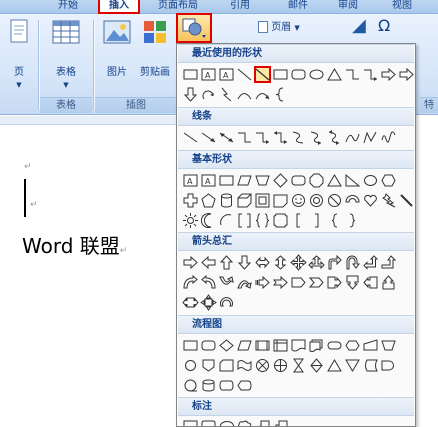 The image size is (438, 427). Describe the element at coordinates (66, 54) in the screenshot. I see `table-button: 表格 ▼` at that location.